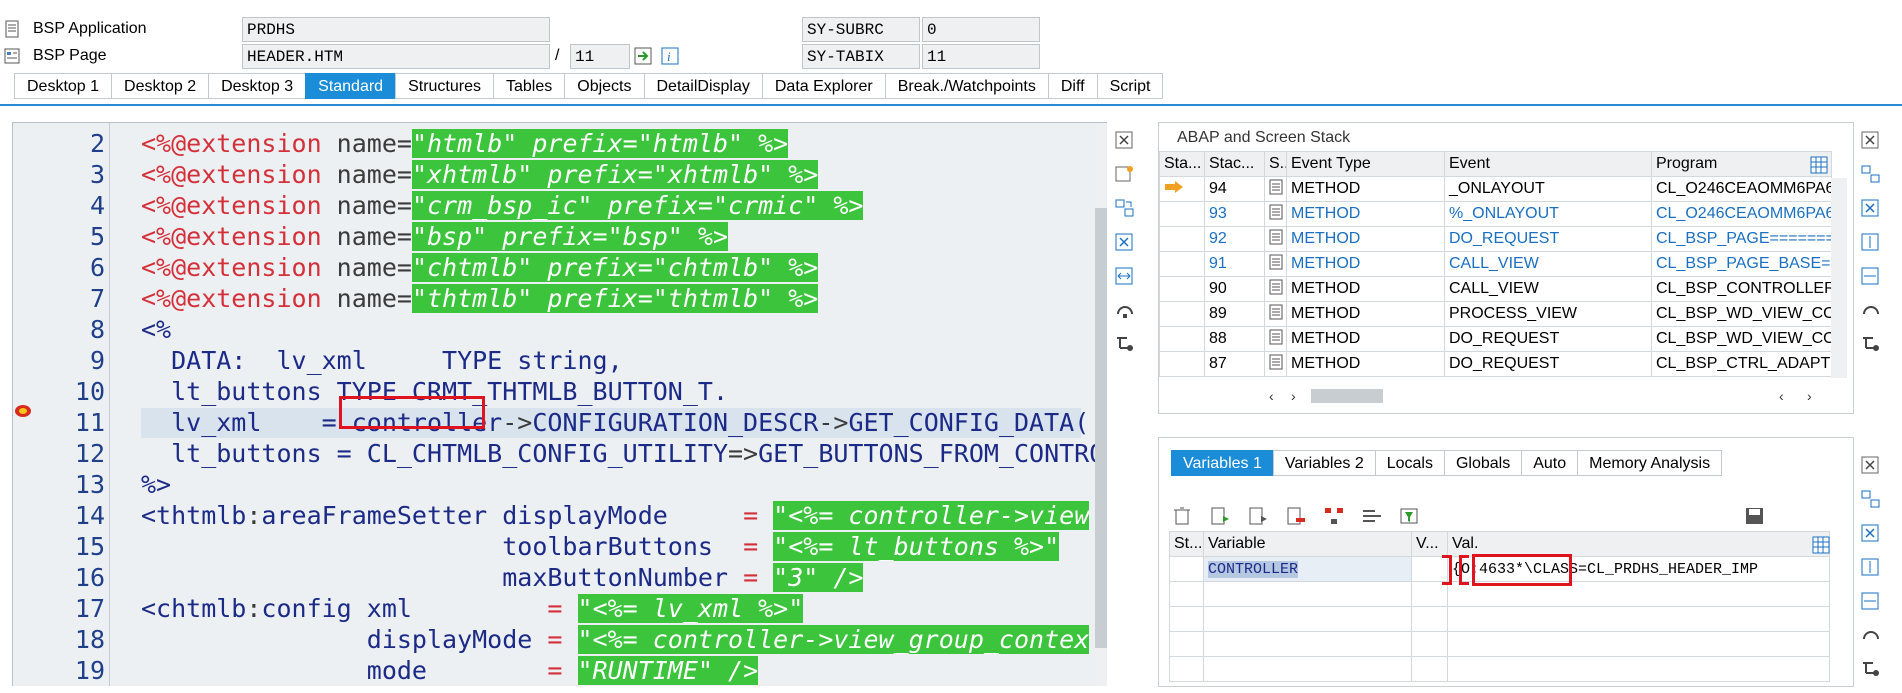 This screenshot has width=1902, height=693. Describe the element at coordinates (1296, 516) in the screenshot. I see `remove-icon` at that location.